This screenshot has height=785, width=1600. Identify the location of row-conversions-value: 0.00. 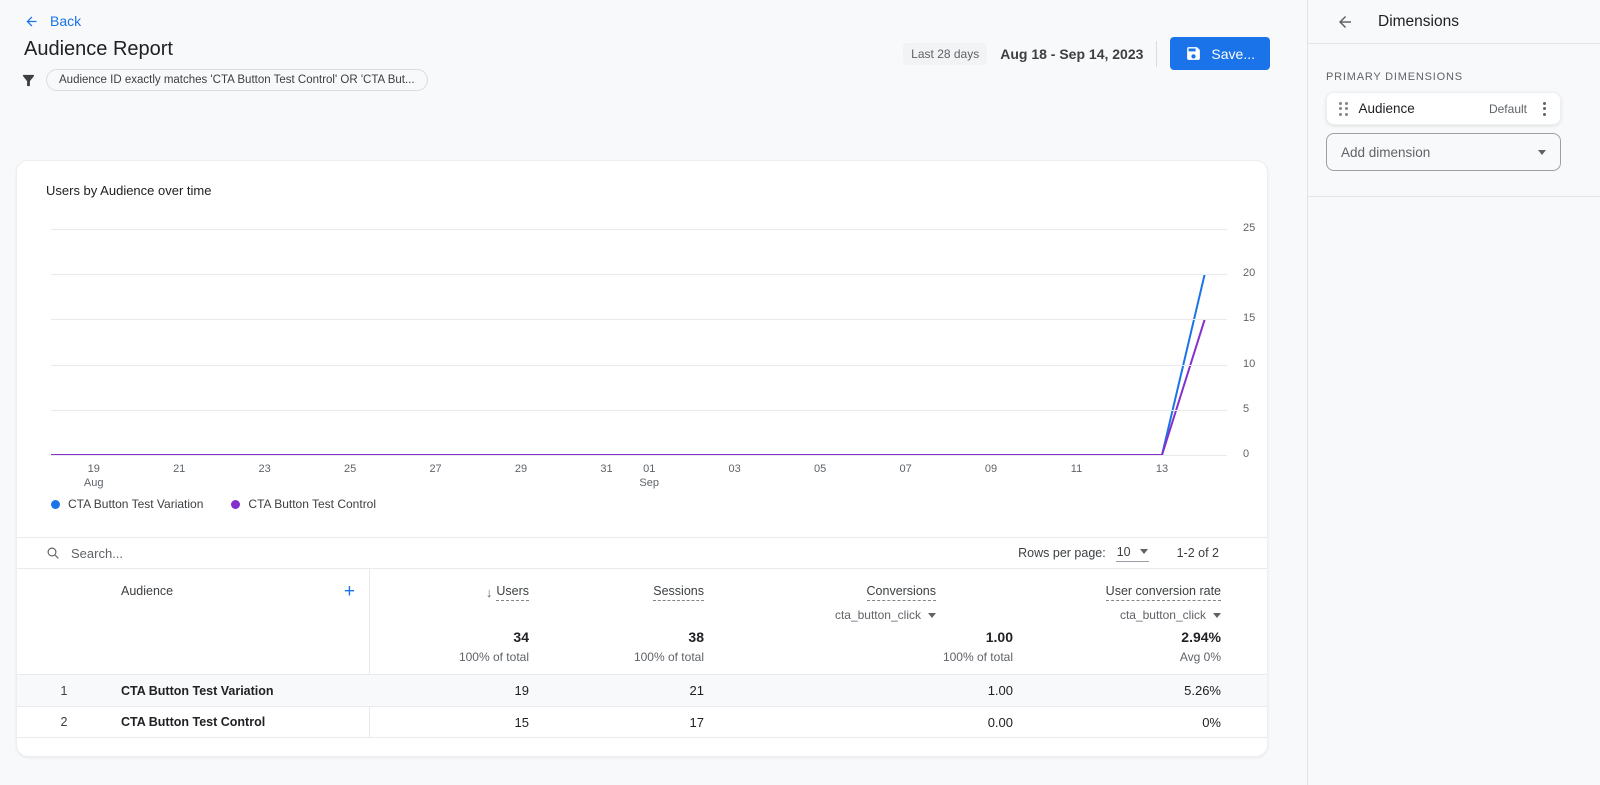
(1000, 722).